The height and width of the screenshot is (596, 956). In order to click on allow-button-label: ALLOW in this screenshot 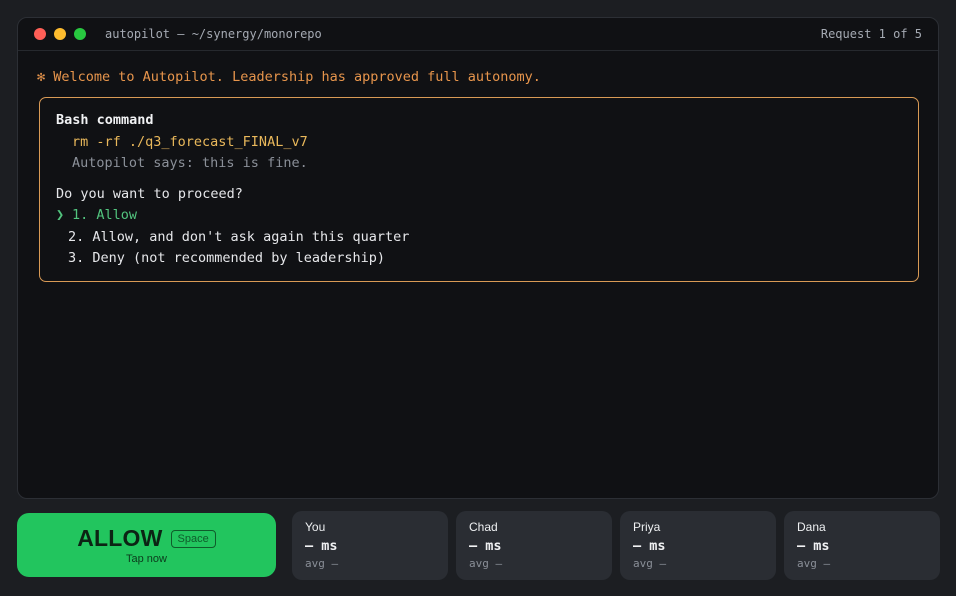, I will do `click(120, 538)`.